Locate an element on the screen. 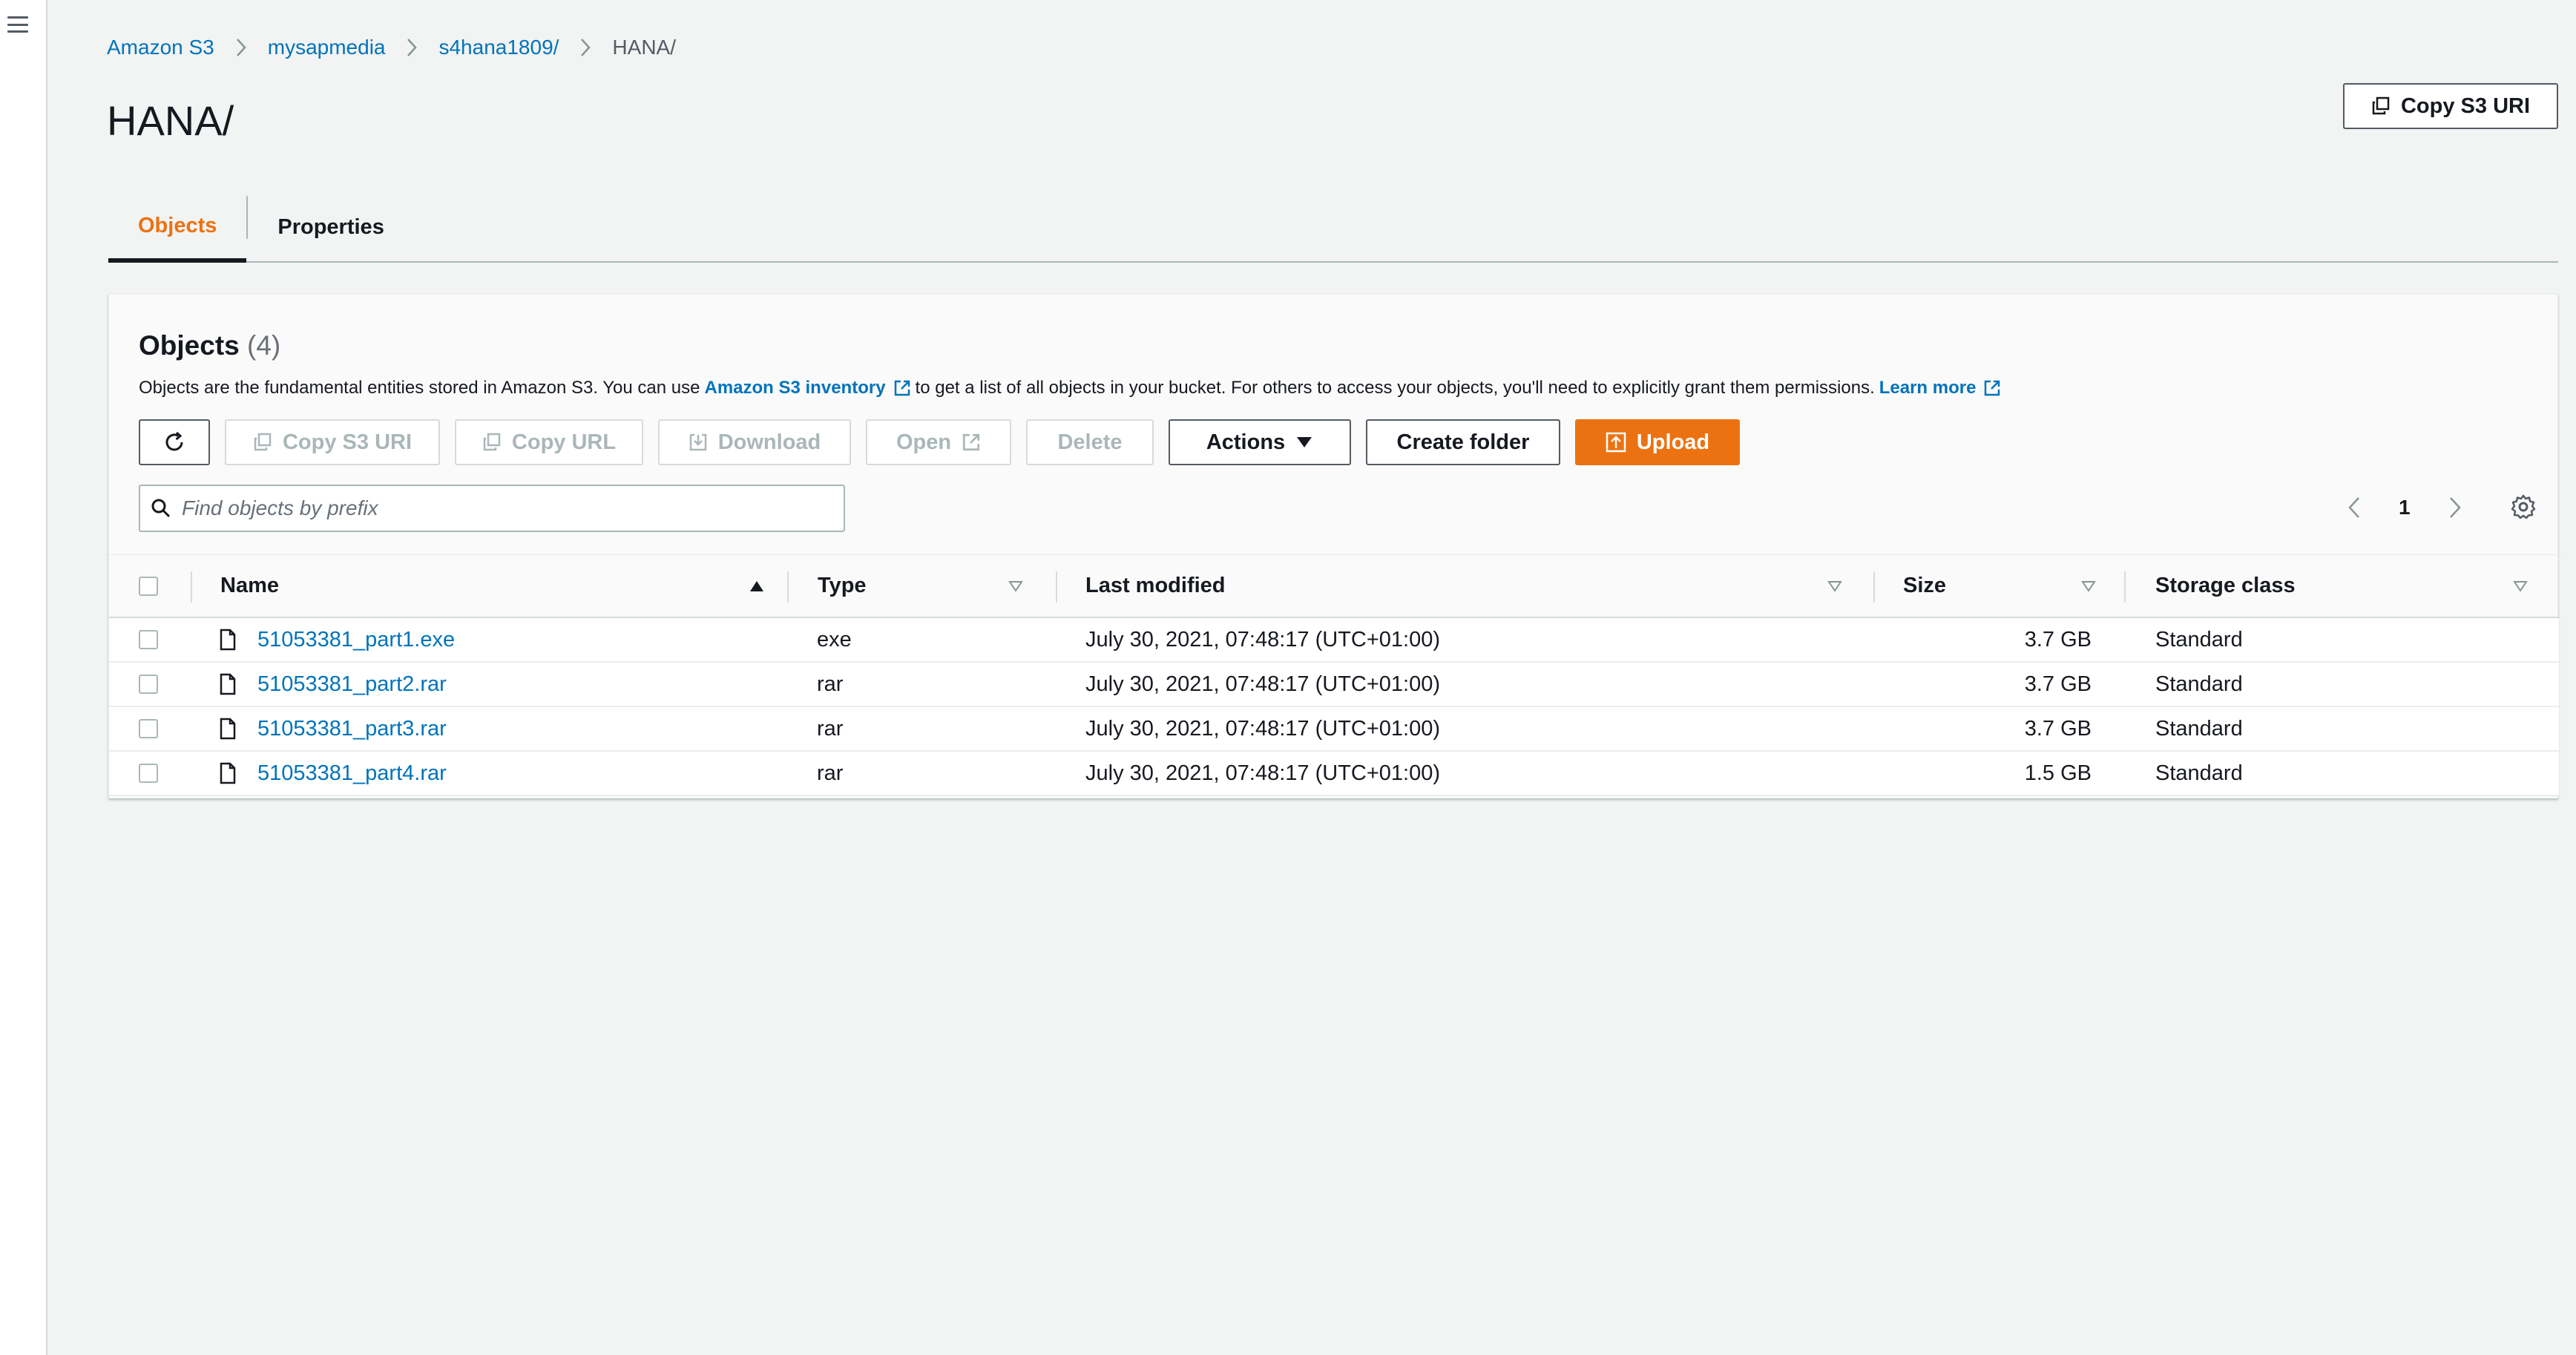 This screenshot has width=2576, height=1355. learn-more-link: Learn more is located at coordinates (1940, 388).